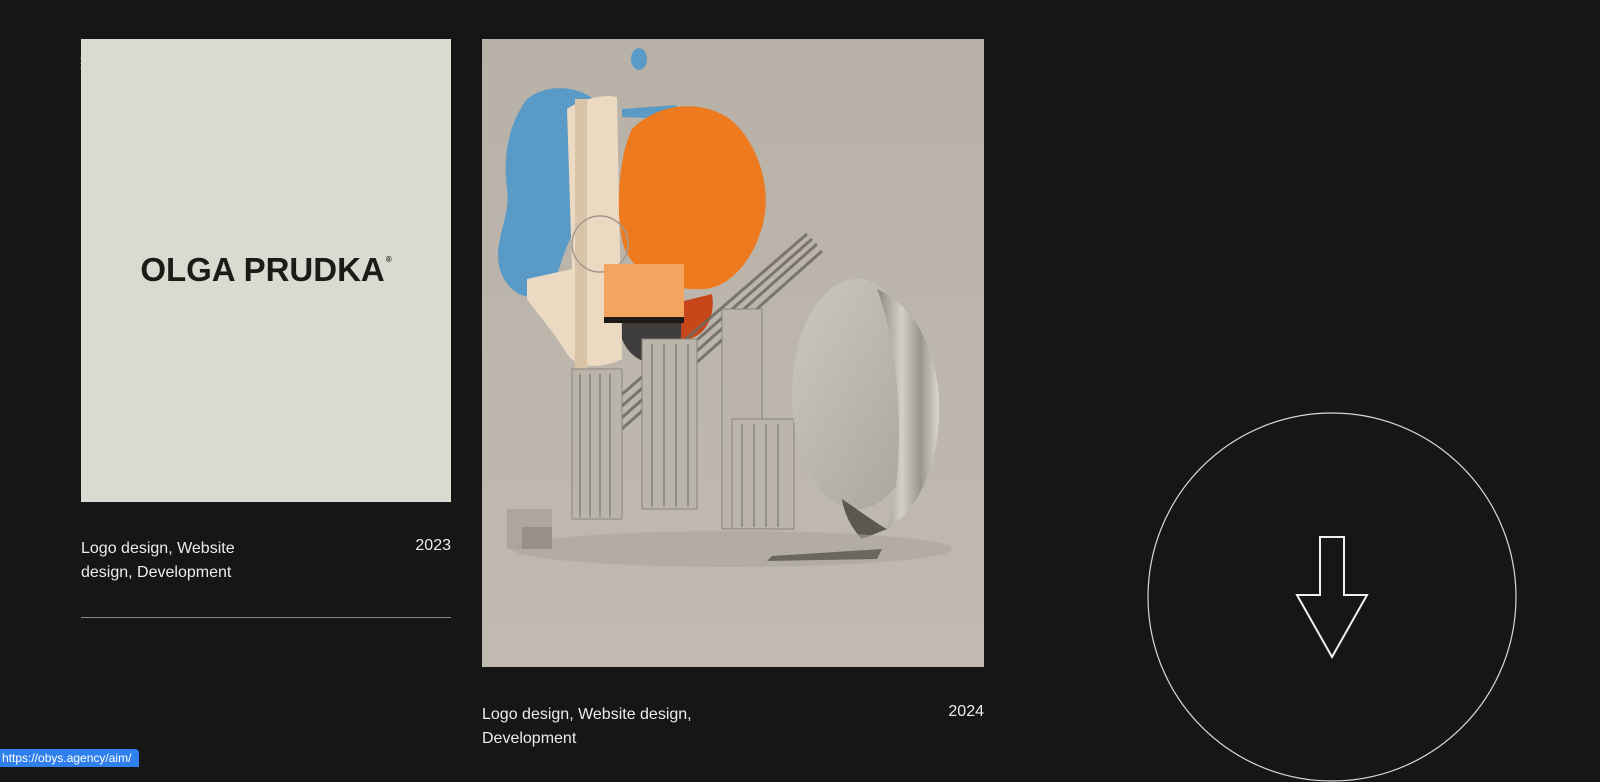 This screenshot has height=782, width=1600. I want to click on olga-prudka-logo: OLGA PRUDKA®, so click(266, 270).